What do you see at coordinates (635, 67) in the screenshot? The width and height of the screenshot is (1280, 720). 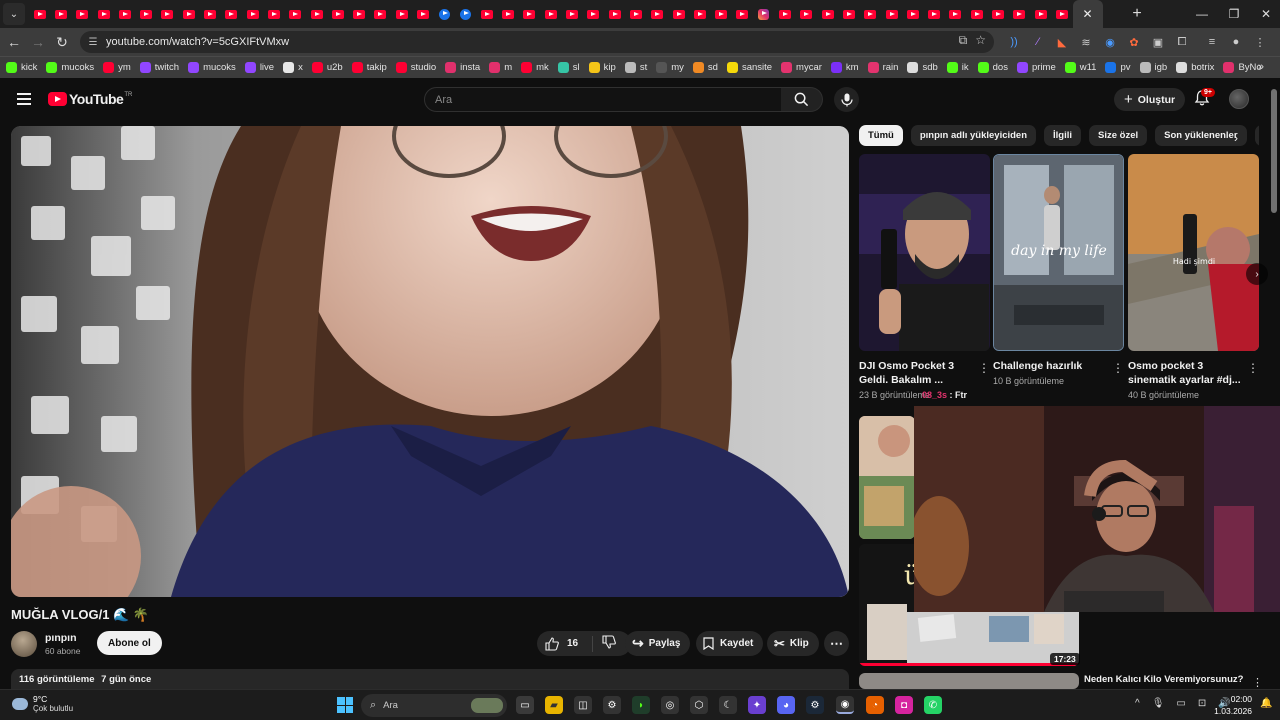 I see `bookmark-item: st` at bounding box center [635, 67].